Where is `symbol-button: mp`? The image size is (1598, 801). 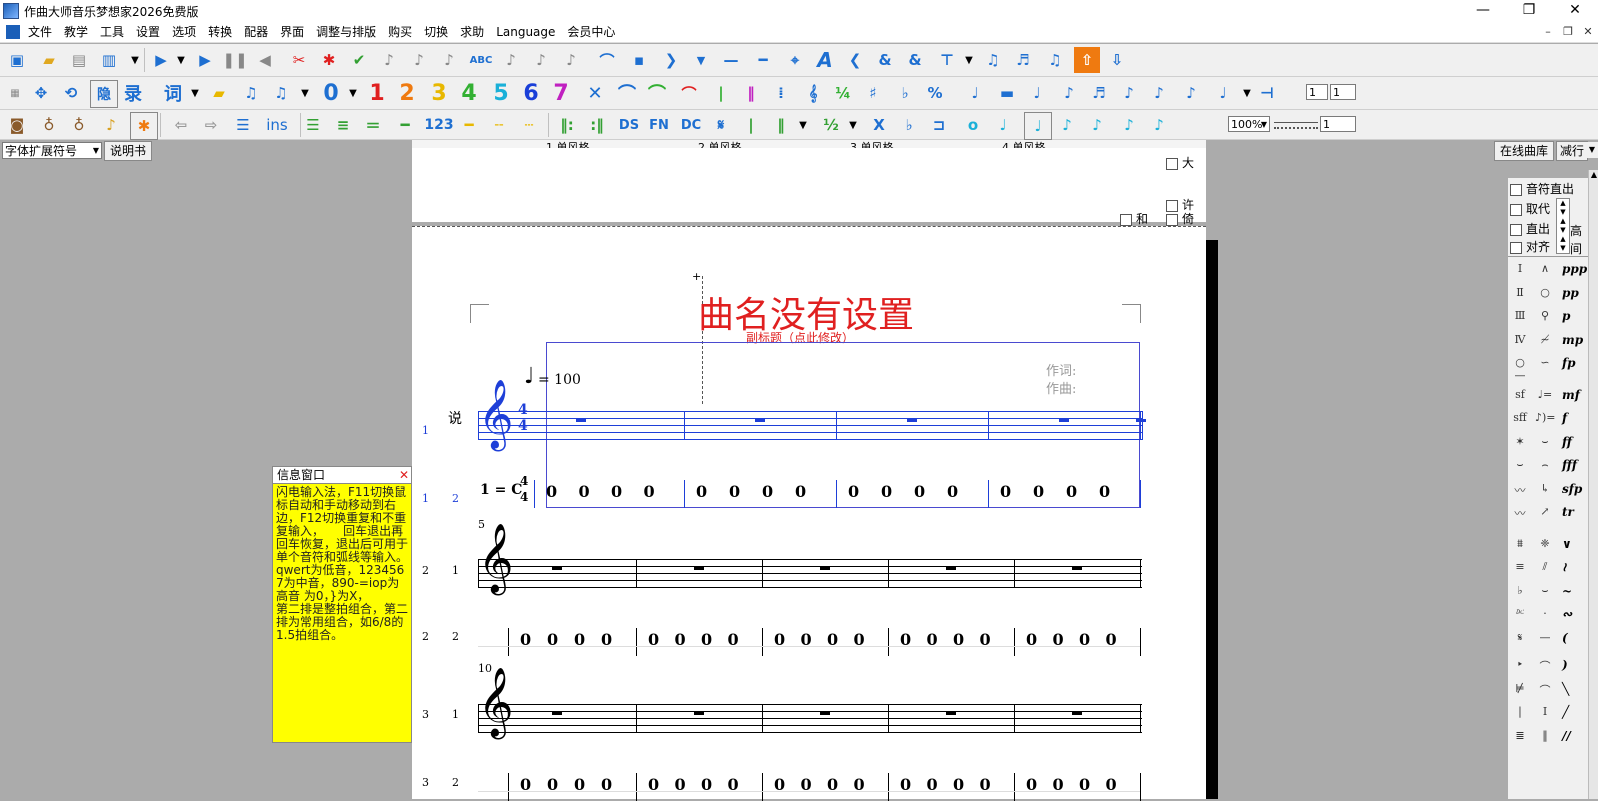 symbol-button: mp is located at coordinates (1572, 340).